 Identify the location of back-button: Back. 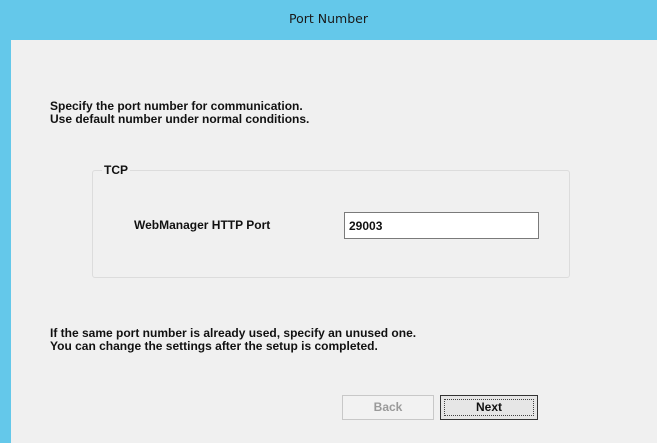
(388, 407).